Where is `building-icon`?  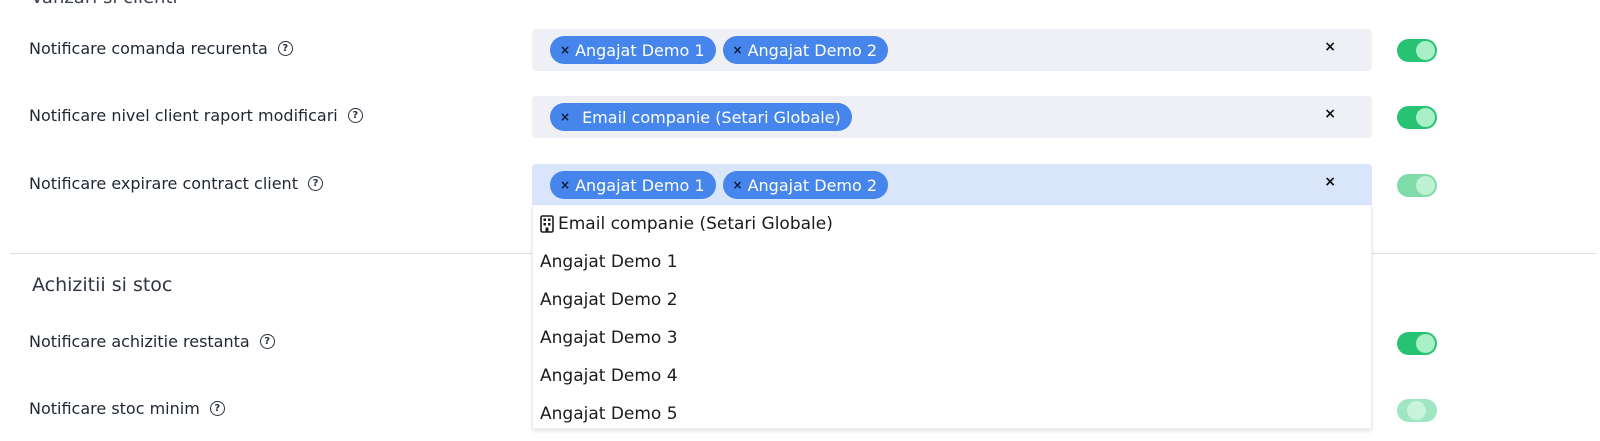
building-icon is located at coordinates (547, 224).